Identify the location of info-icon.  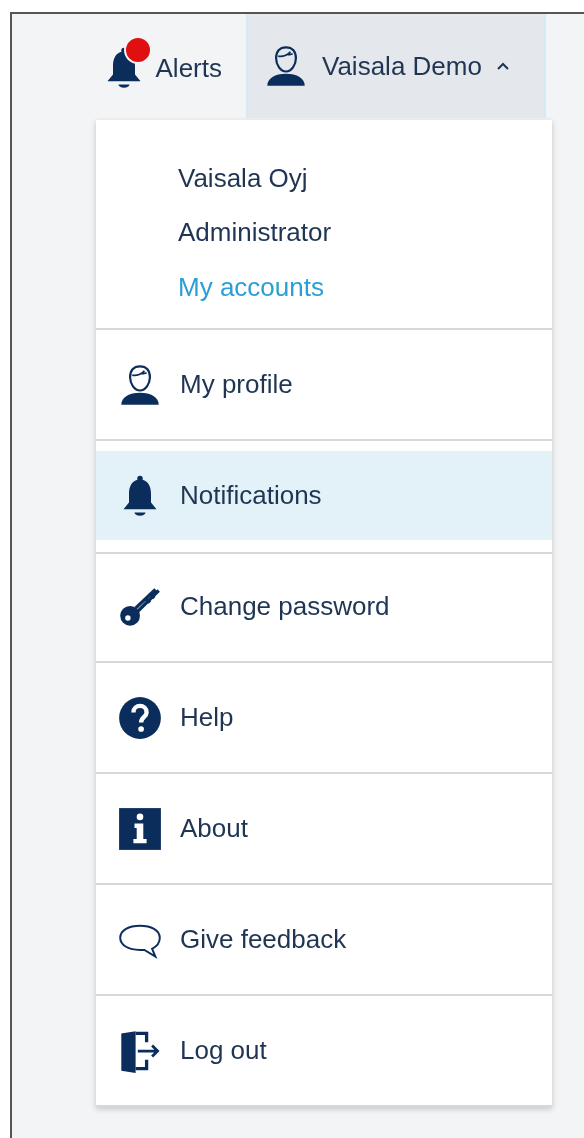
(140, 828).